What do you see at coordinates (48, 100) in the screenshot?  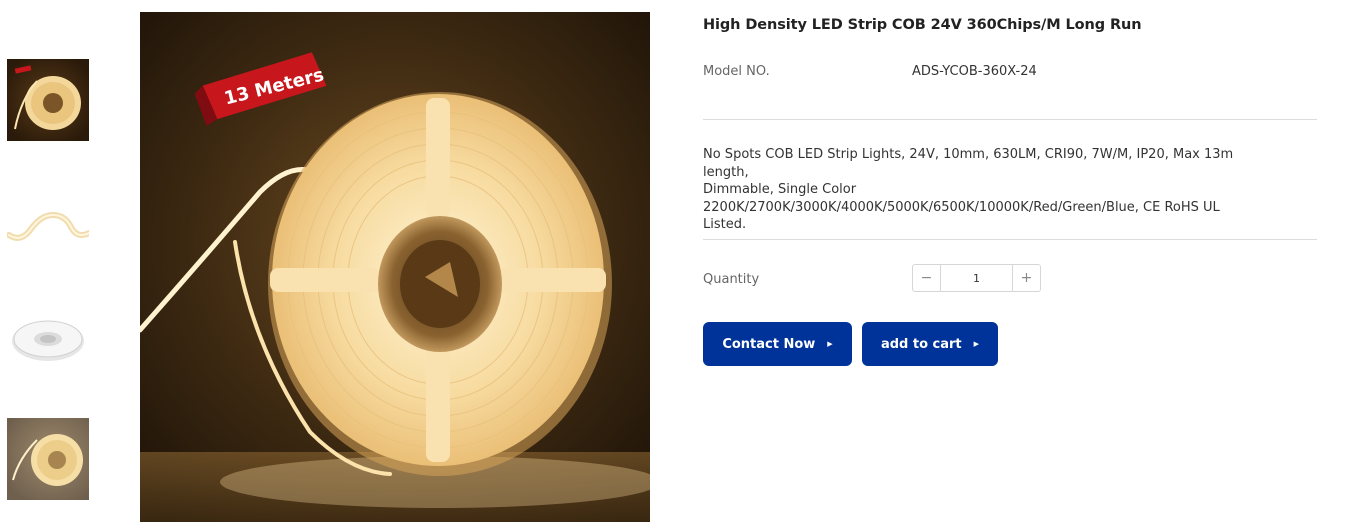 I see `thumbnail-reel-lit` at bounding box center [48, 100].